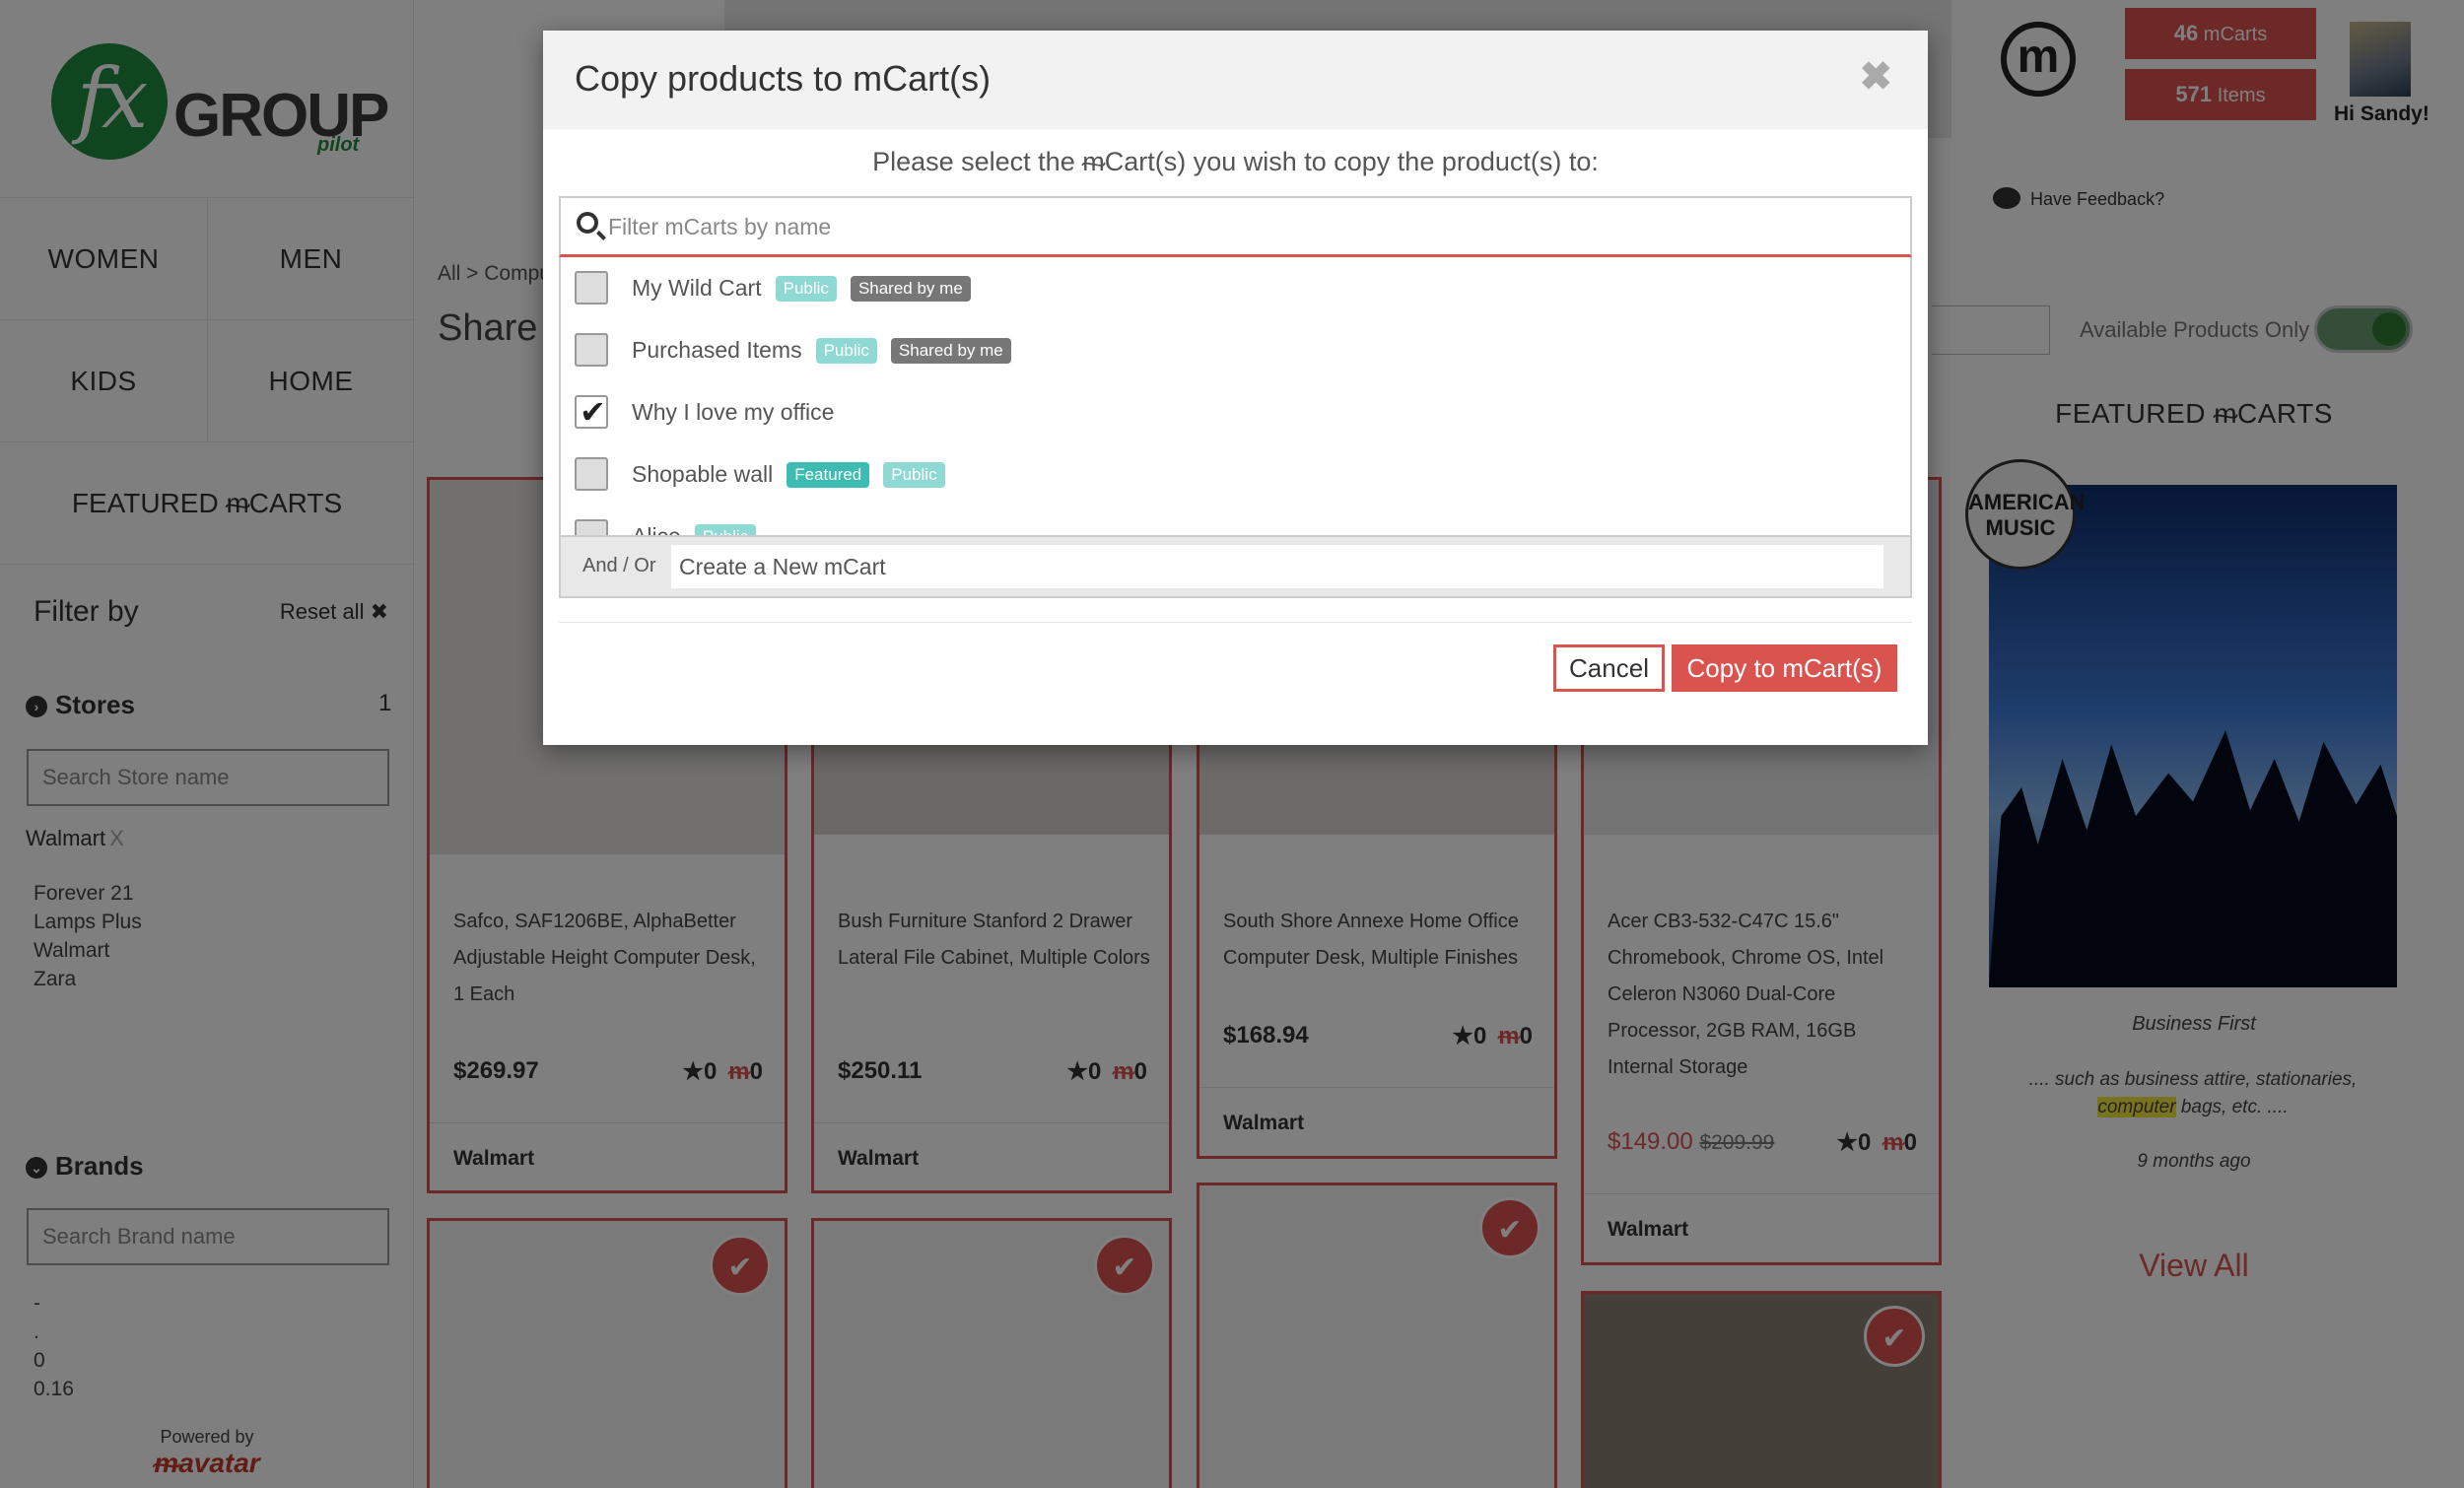 This screenshot has height=1488, width=2464. Describe the element at coordinates (619, 566) in the screenshot. I see `and-or-label: And / Or` at that location.